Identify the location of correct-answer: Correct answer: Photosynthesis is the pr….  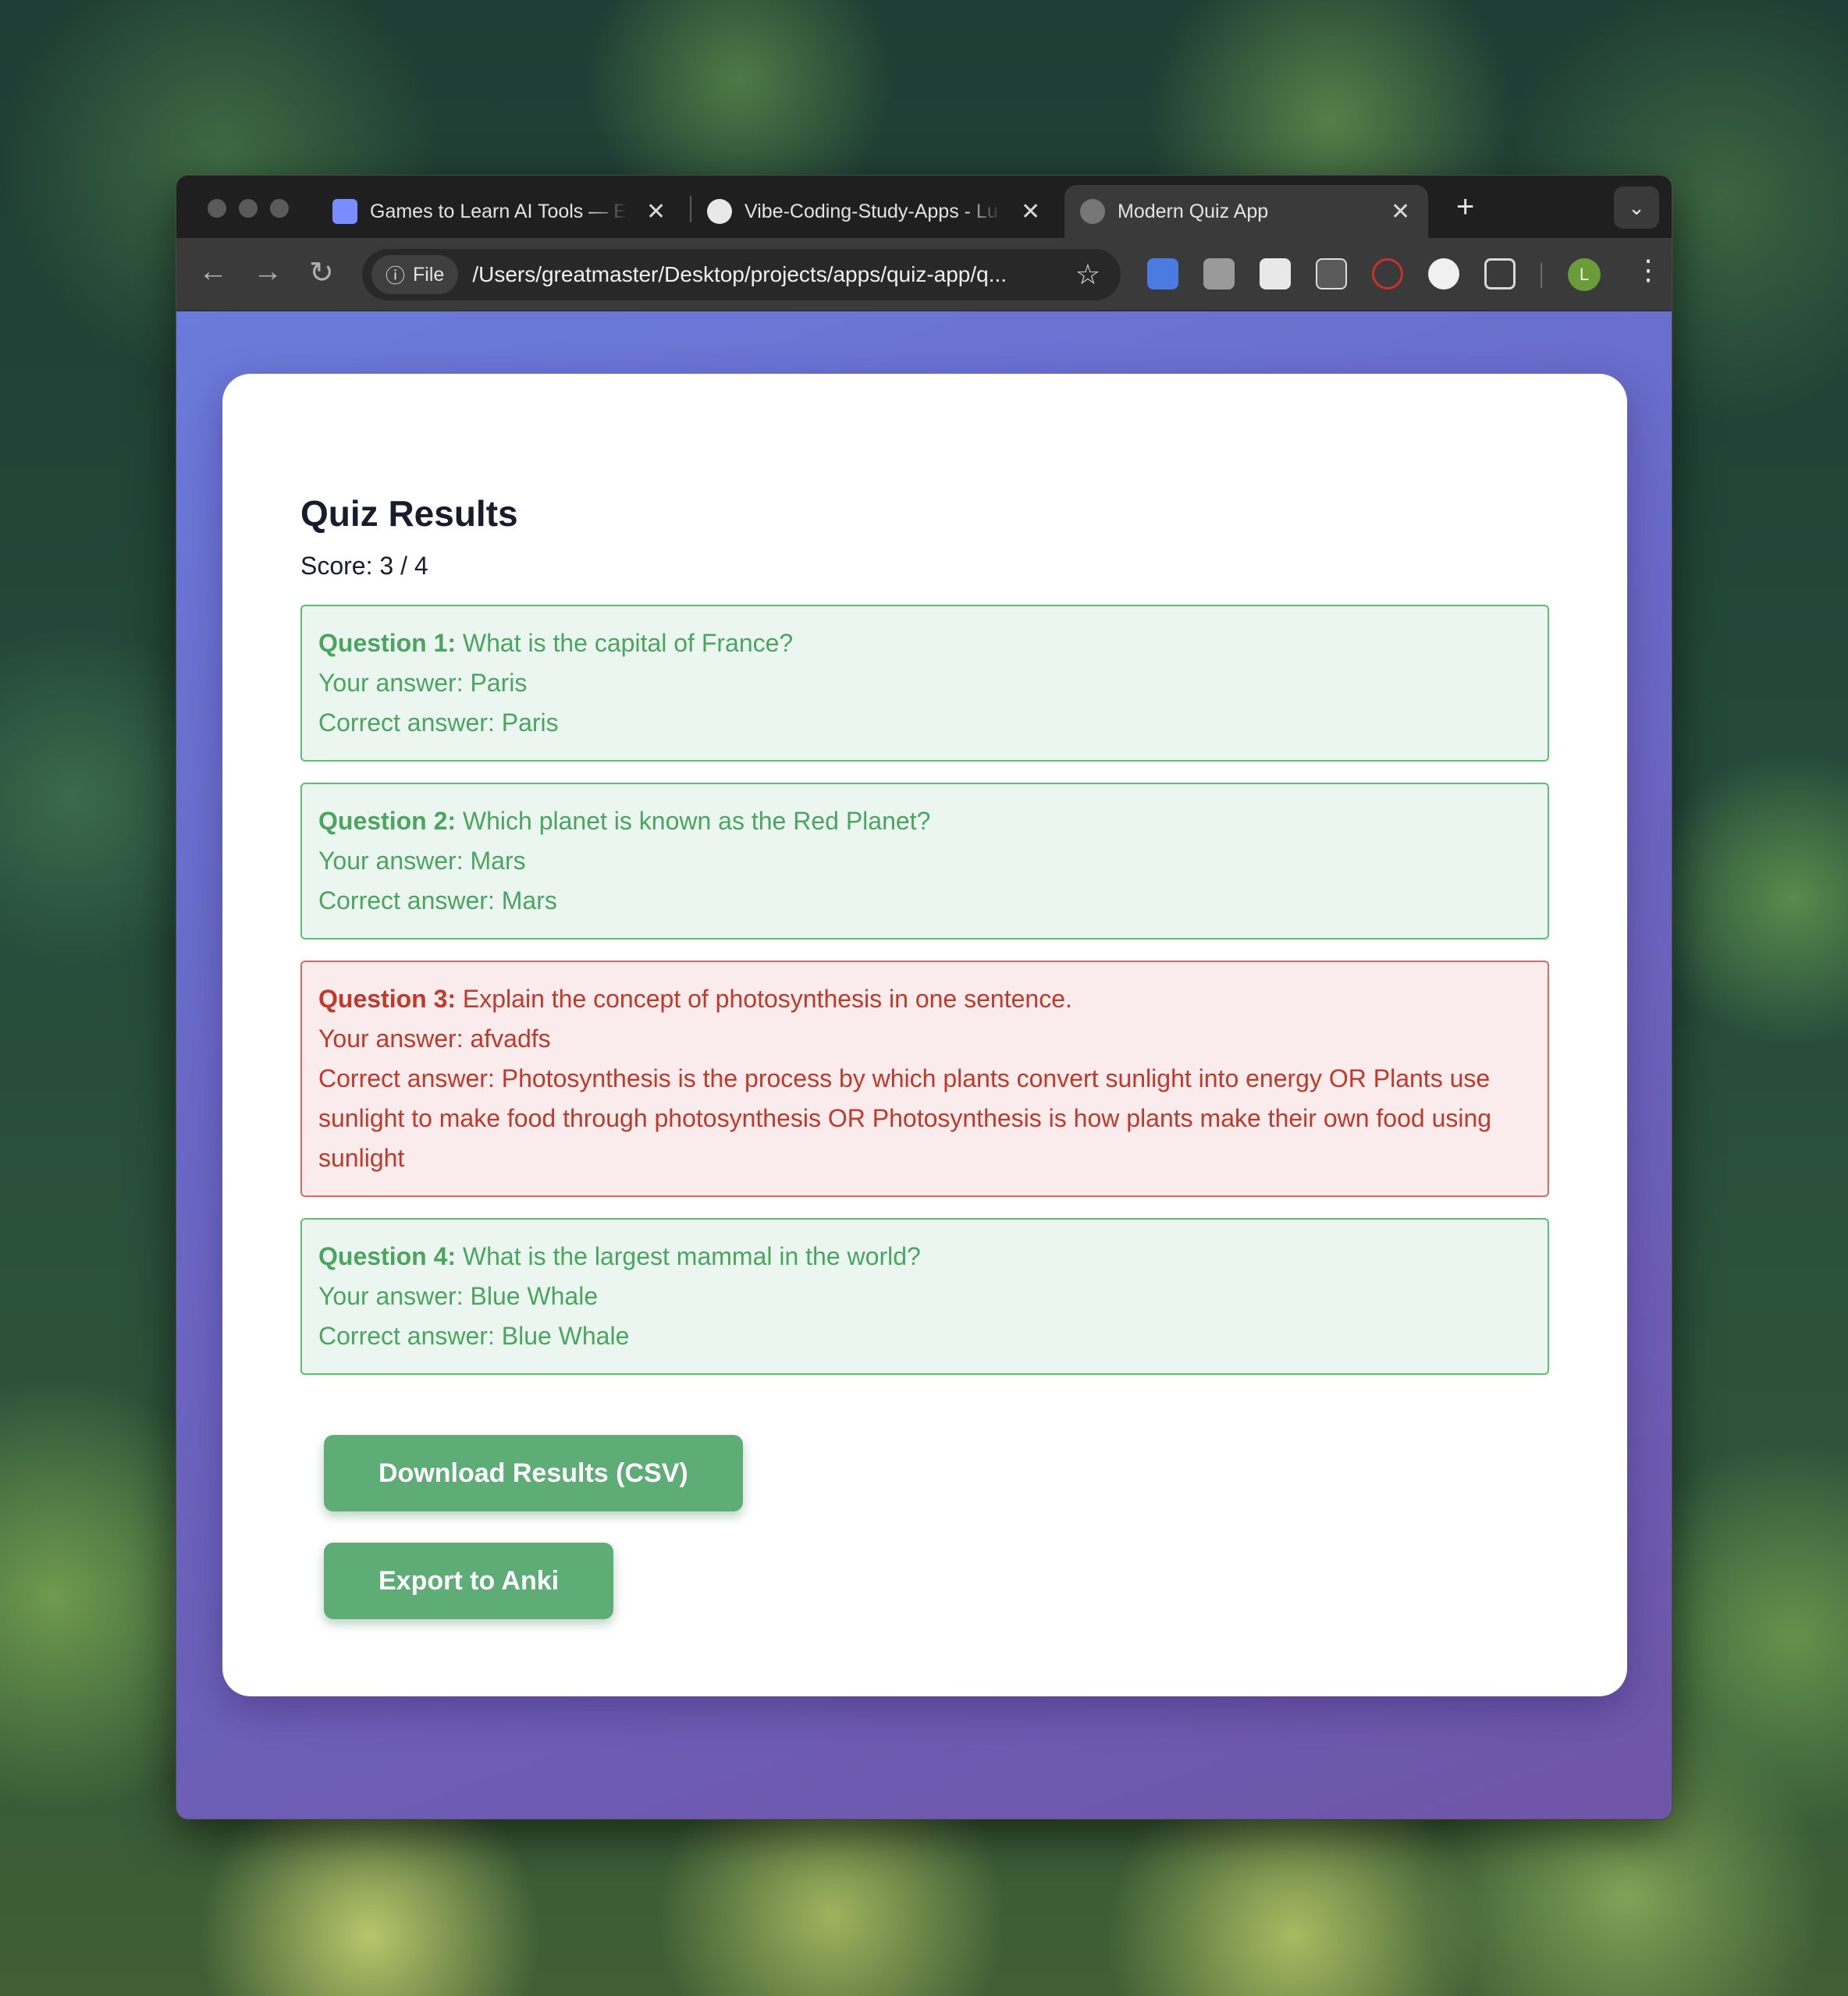
(905, 1118).